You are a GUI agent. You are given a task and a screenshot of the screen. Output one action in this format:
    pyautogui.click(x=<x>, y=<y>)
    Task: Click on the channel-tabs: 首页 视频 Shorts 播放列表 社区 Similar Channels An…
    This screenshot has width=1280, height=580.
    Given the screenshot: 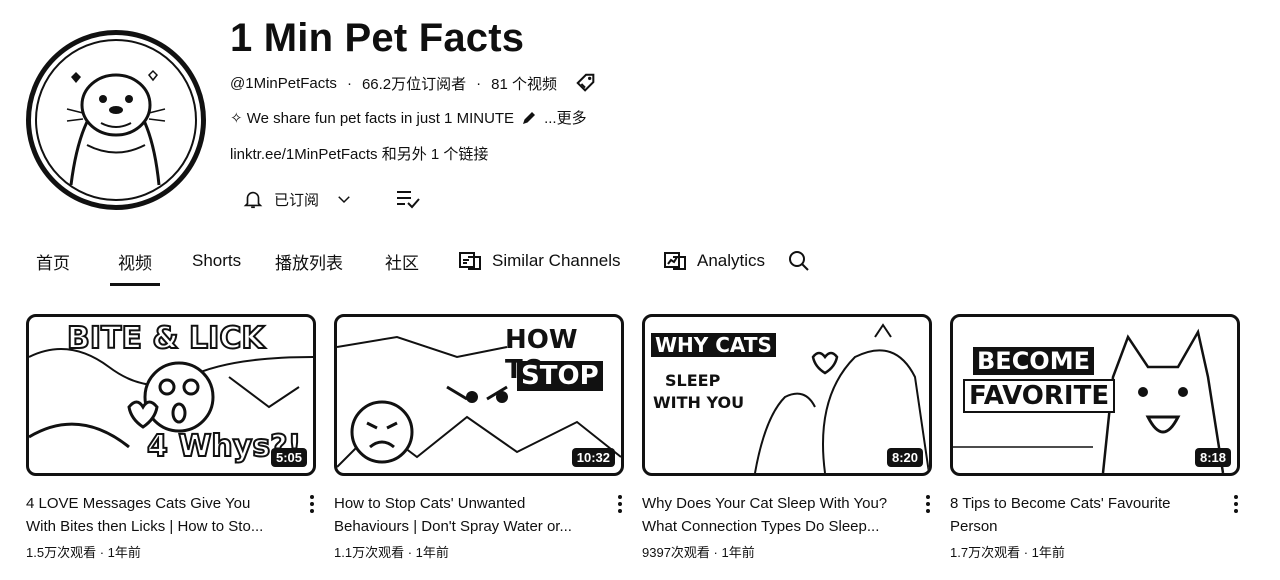 What is the action you would take?
    pyautogui.click(x=640, y=262)
    